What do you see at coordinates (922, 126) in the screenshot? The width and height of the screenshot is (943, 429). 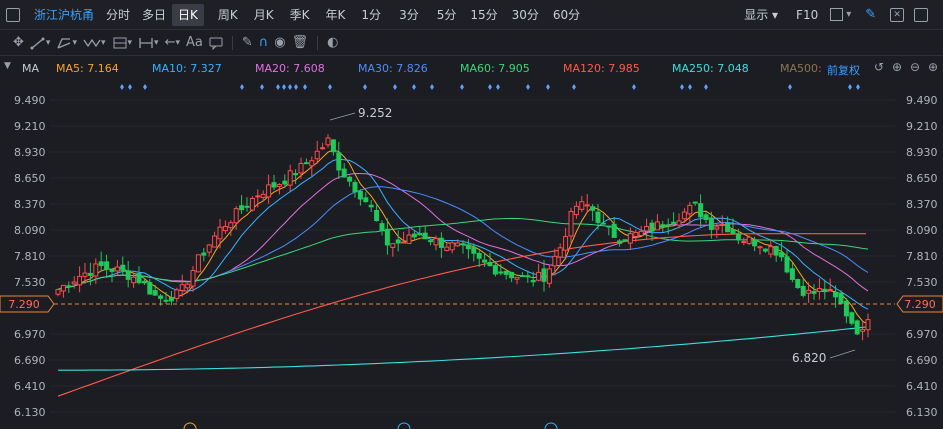 I see `y-tick-label-right: 9.210` at bounding box center [922, 126].